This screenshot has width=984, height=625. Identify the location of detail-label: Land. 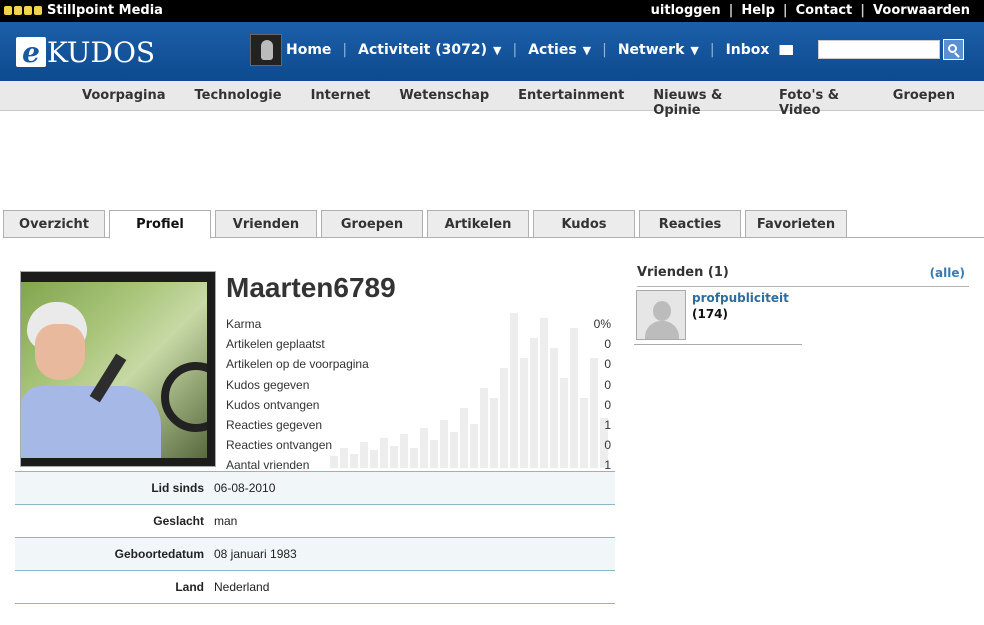
(189, 587).